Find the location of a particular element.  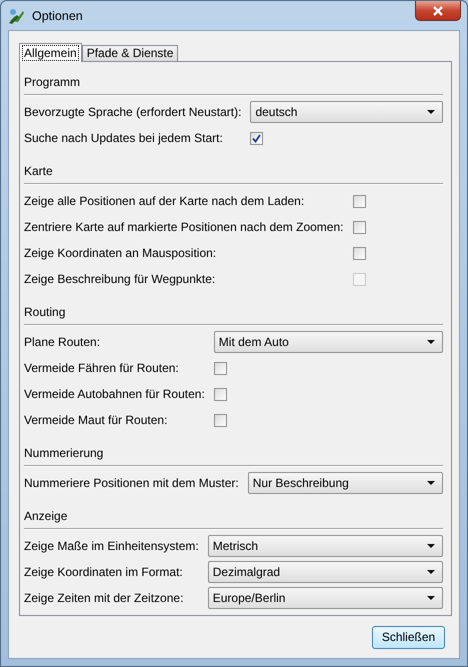

tab: Allgemein is located at coordinates (50, 52).